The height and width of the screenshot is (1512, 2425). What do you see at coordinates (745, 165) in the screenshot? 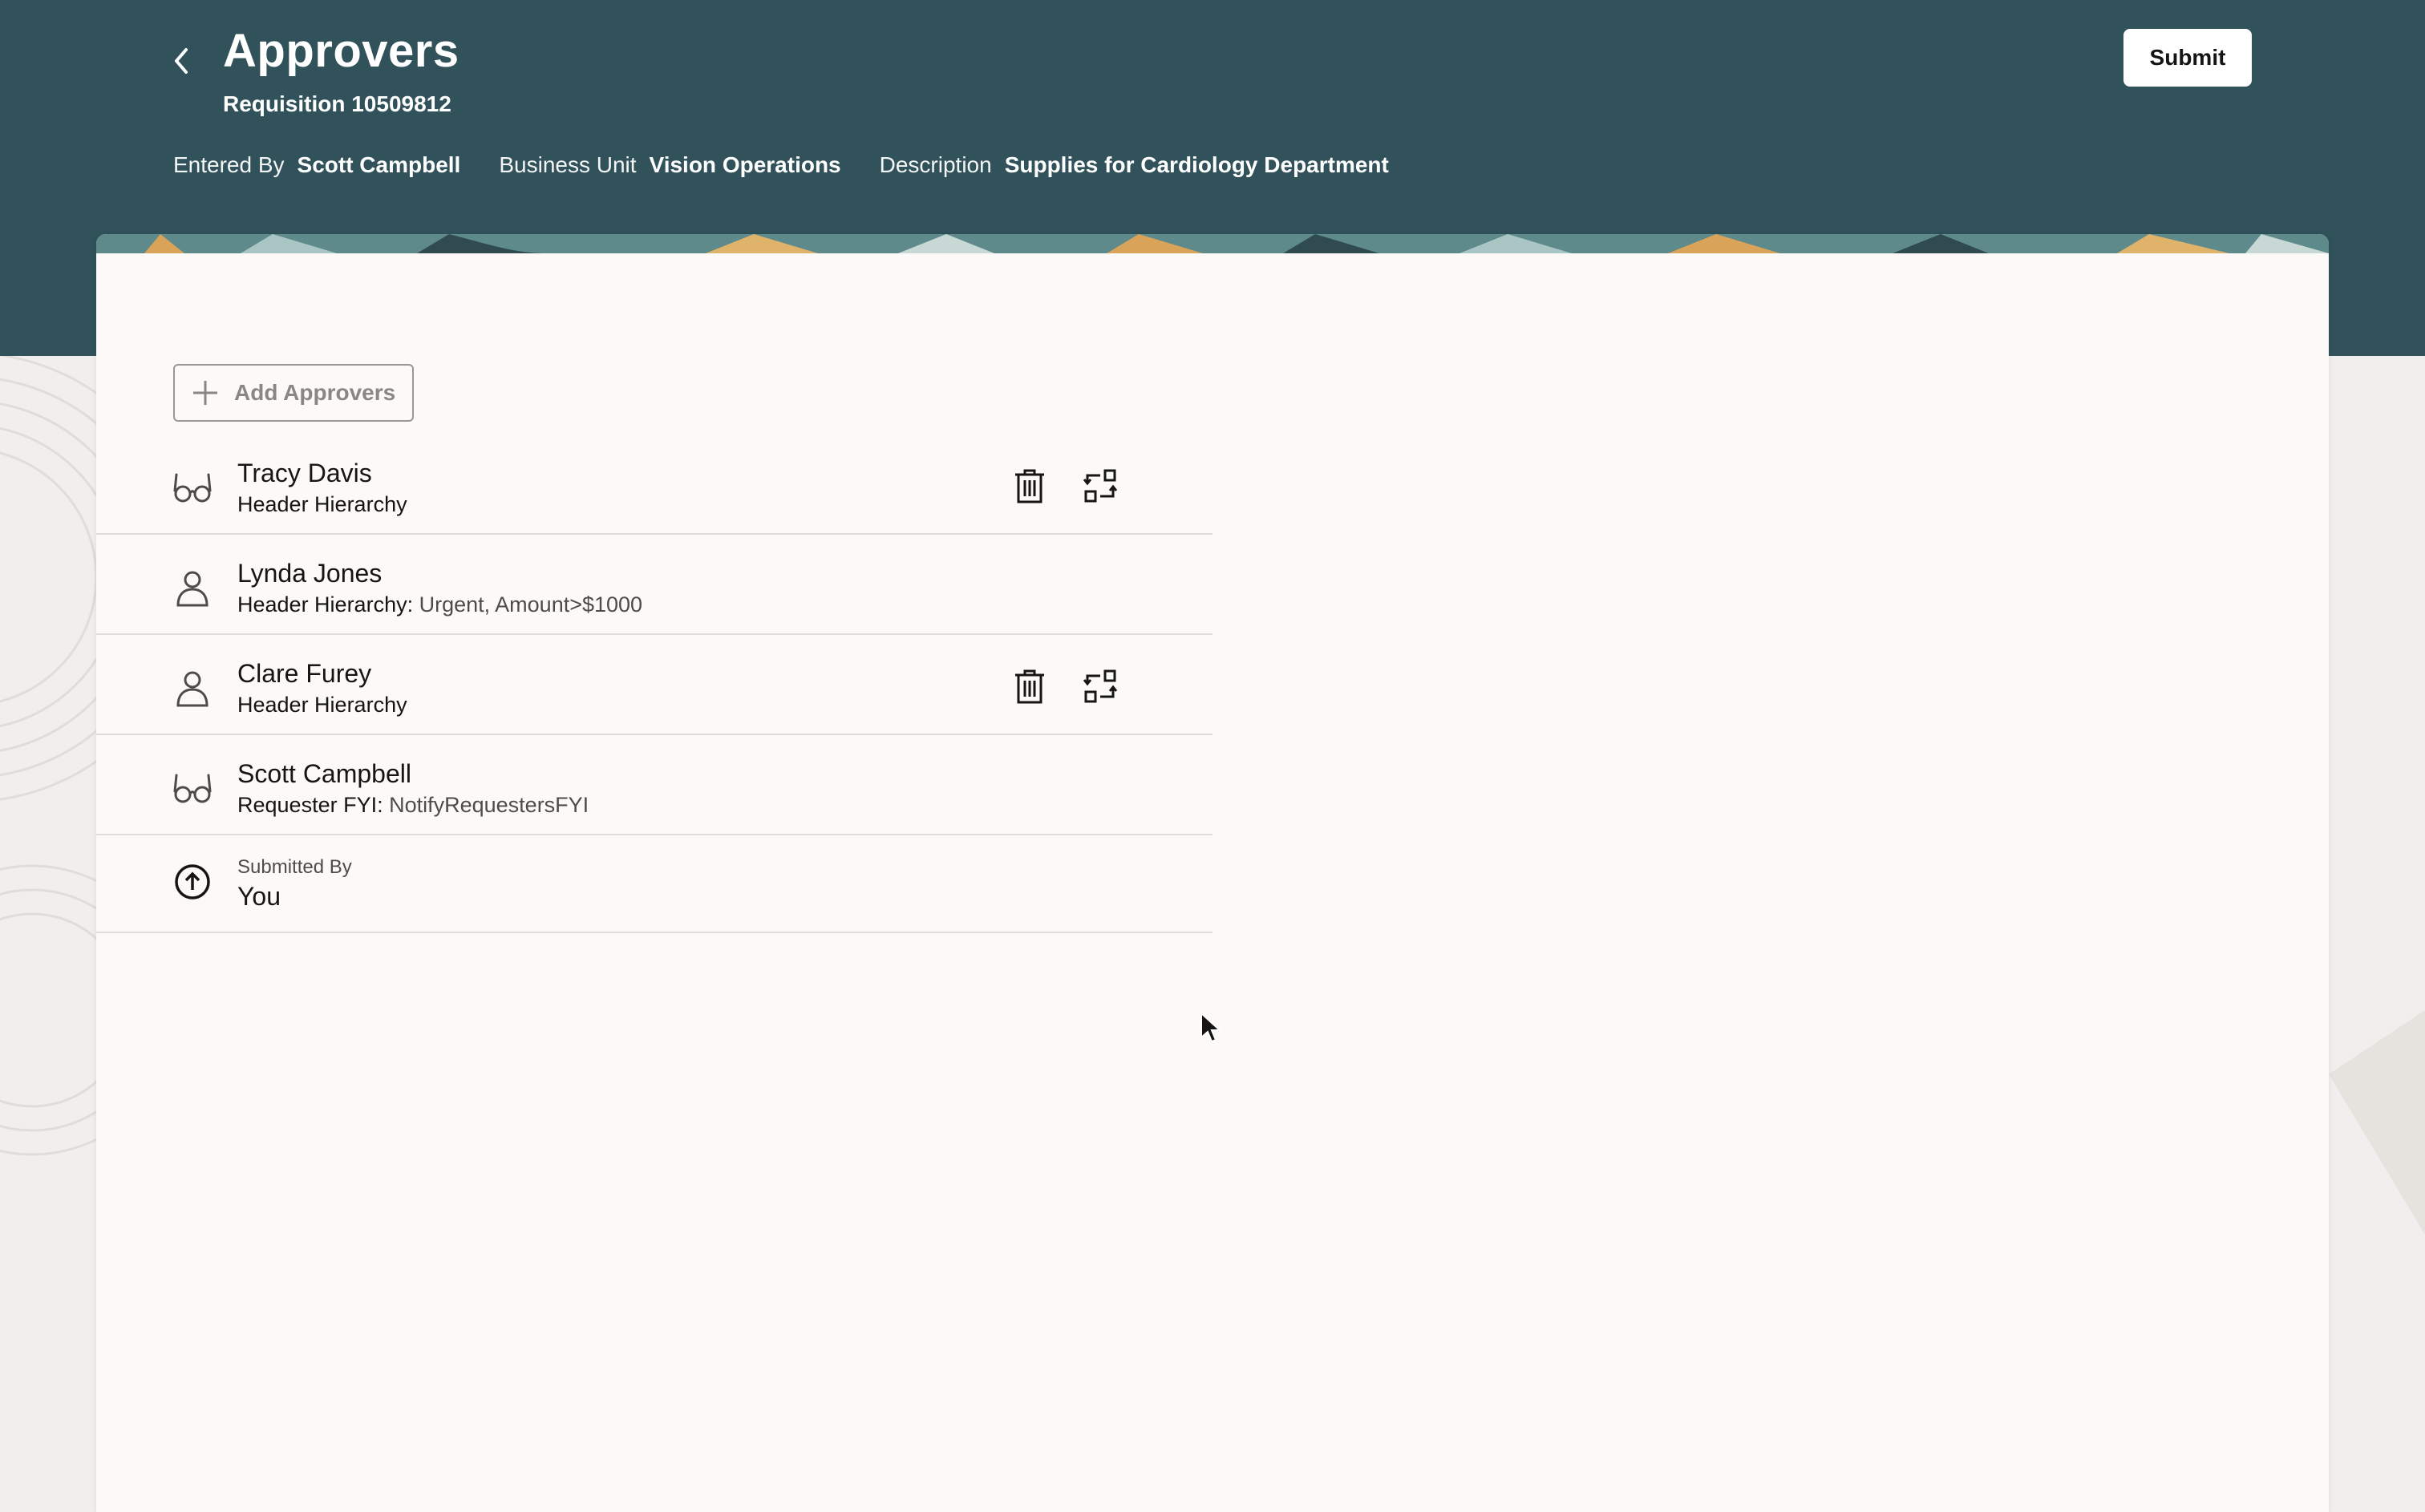
I see `meta-value: Vision Operations` at bounding box center [745, 165].